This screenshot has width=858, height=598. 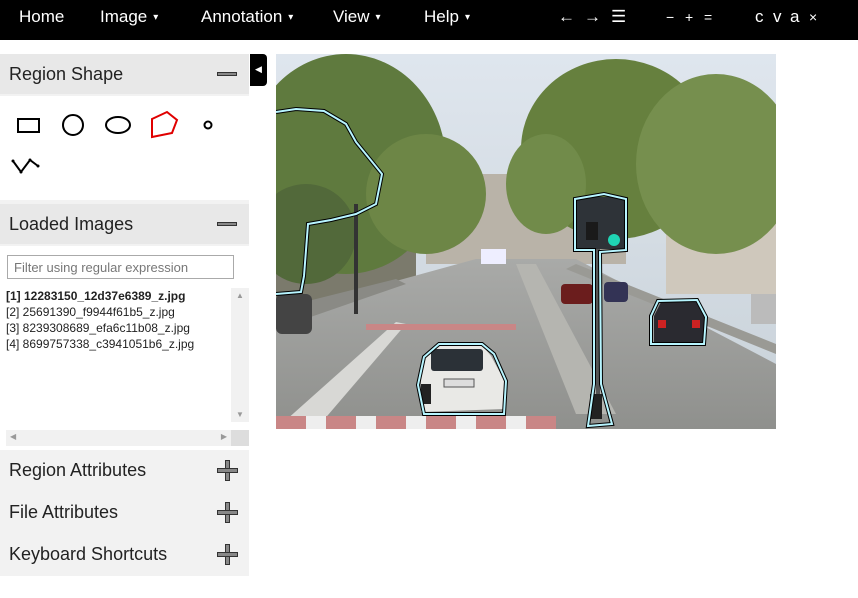 I want to click on delete-region-icon: ×, so click(x=813, y=17).